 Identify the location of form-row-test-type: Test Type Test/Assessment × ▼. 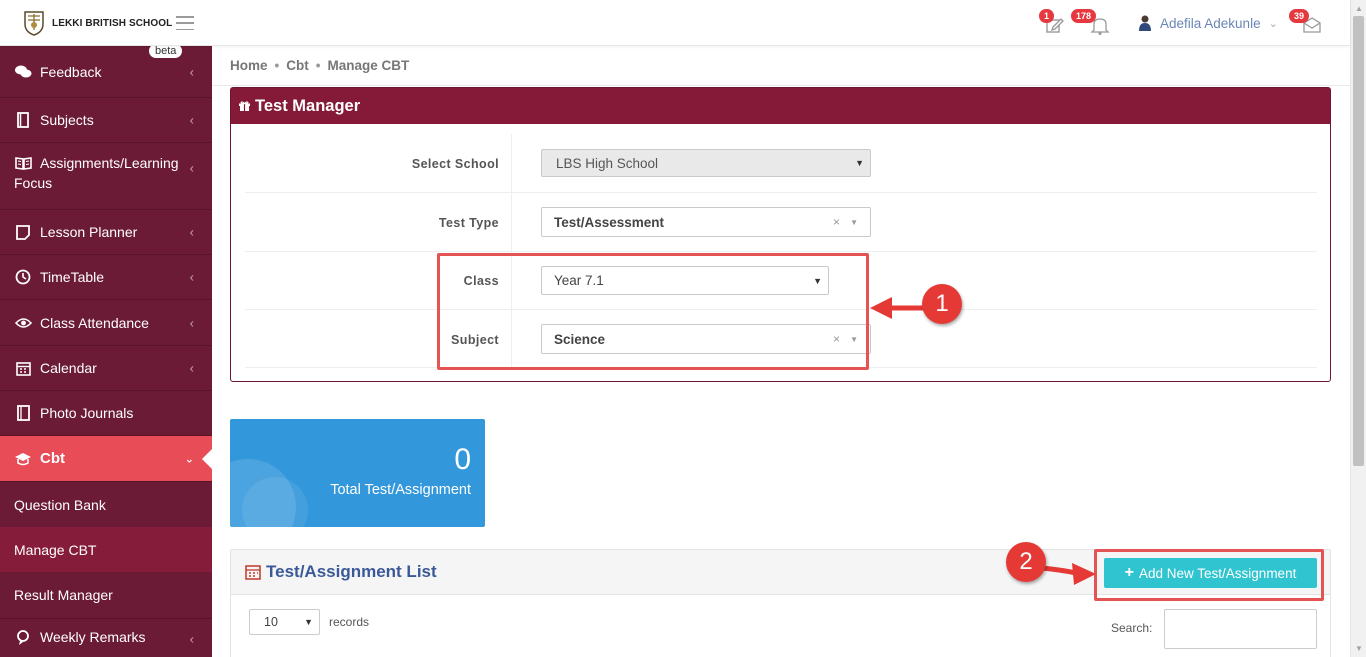
(781, 222).